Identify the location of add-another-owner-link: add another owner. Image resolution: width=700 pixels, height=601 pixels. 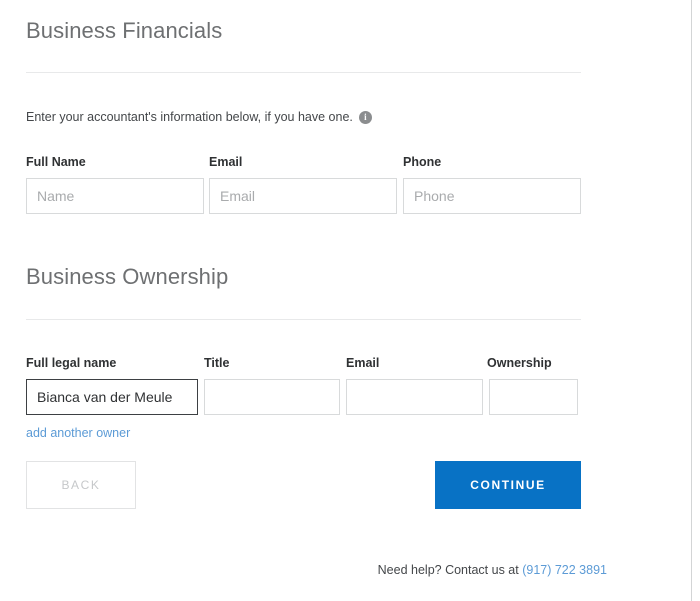
(78, 433).